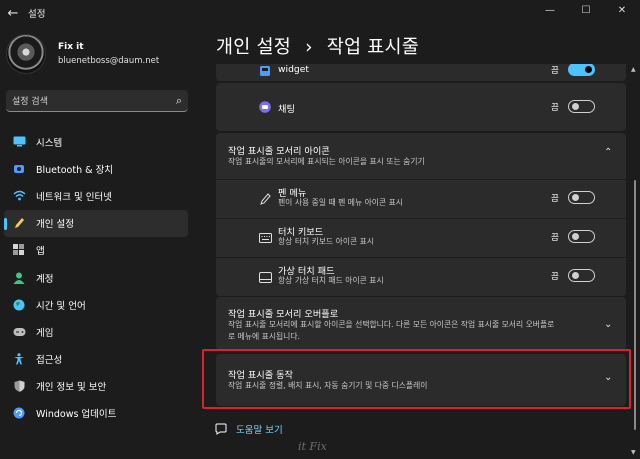  I want to click on back-arrow-icon: ←, so click(13, 13).